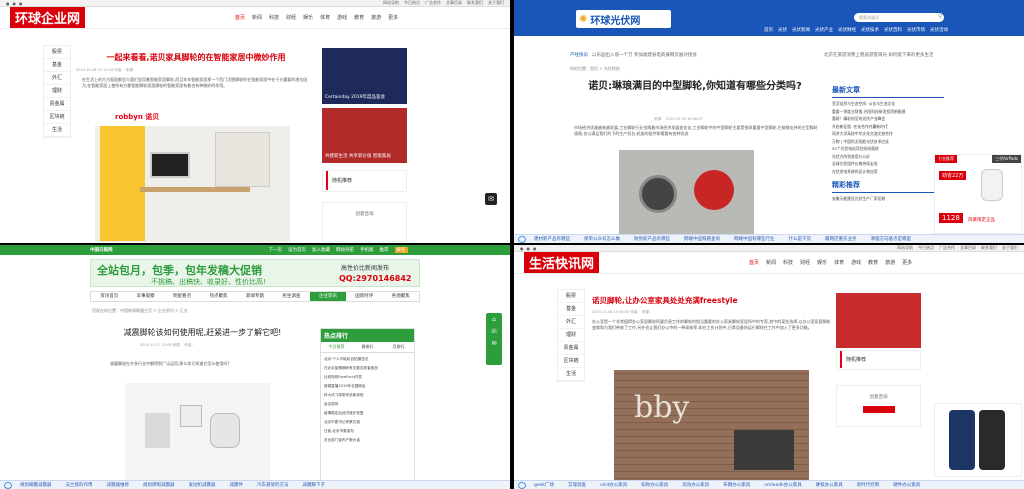 The width and height of the screenshot is (1024, 489). What do you see at coordinates (824, 30) in the screenshot?
I see `pv-nav-3: 光伏产业` at bounding box center [824, 30].